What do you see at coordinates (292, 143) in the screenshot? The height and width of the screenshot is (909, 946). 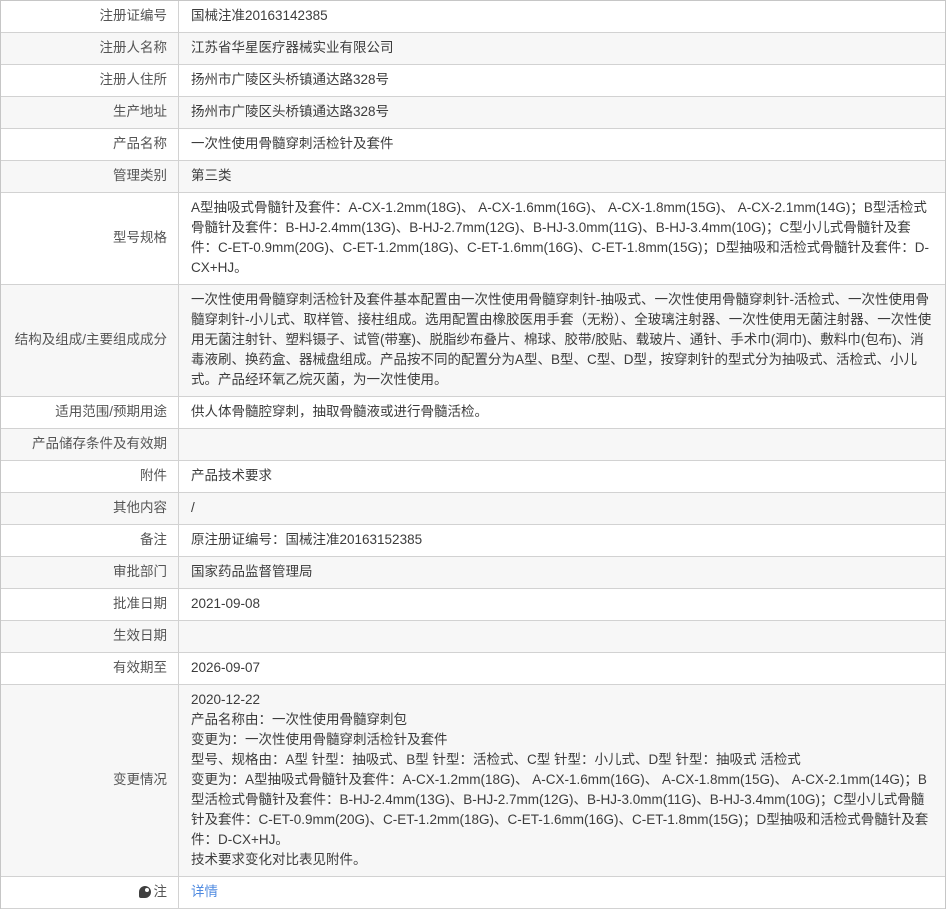 I see `field-value: 一次性使用骨髓穿刺活检针及套件` at bounding box center [292, 143].